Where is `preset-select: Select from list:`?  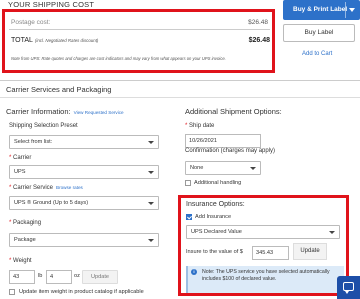 preset-select: Select from list: is located at coordinates (84, 142).